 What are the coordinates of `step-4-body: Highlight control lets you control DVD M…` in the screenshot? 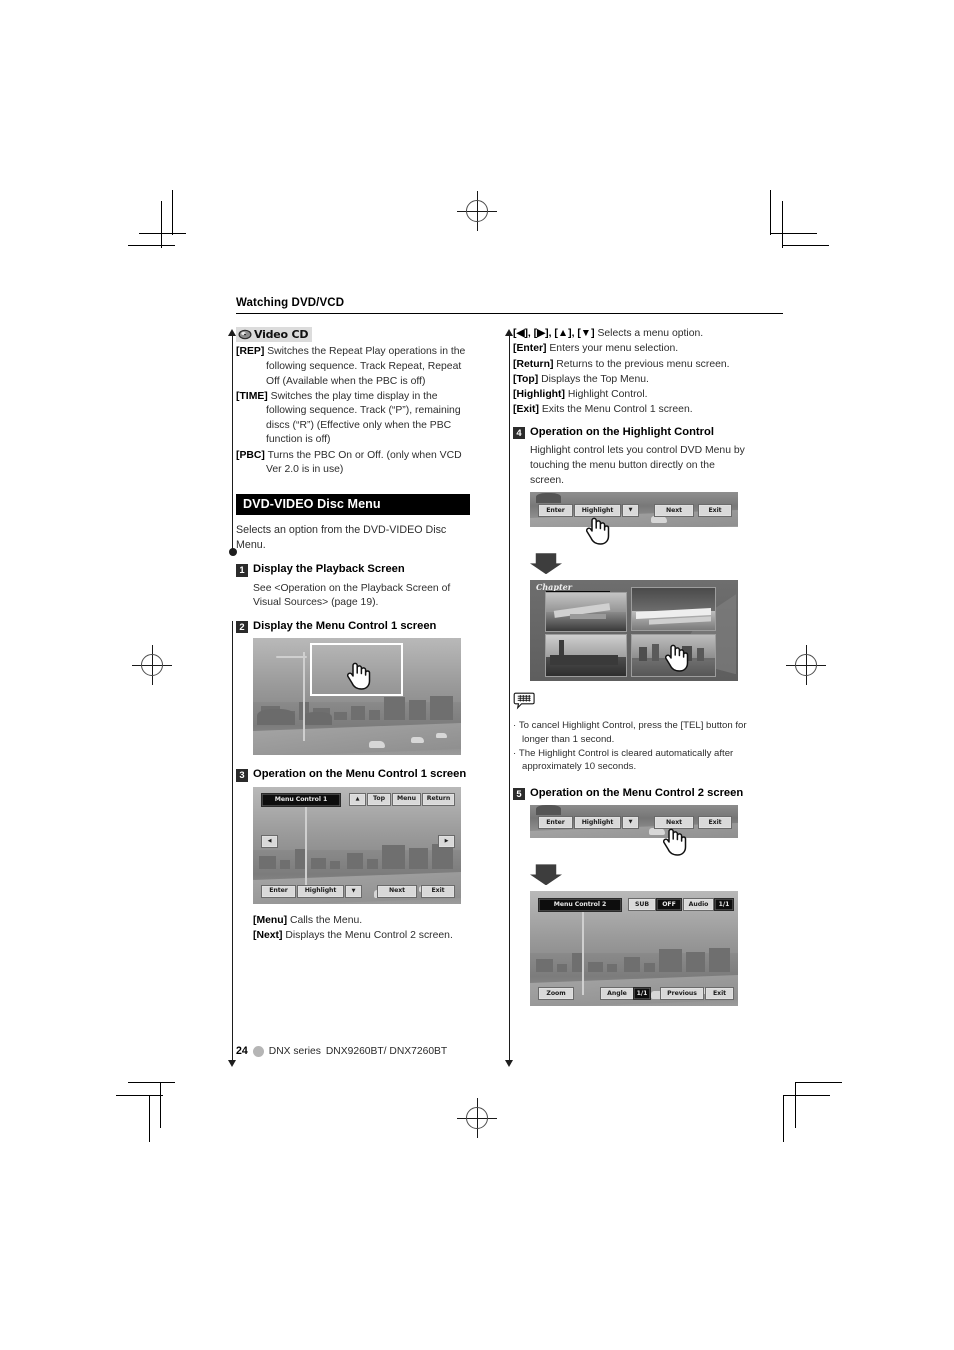 It's located at (637, 465).